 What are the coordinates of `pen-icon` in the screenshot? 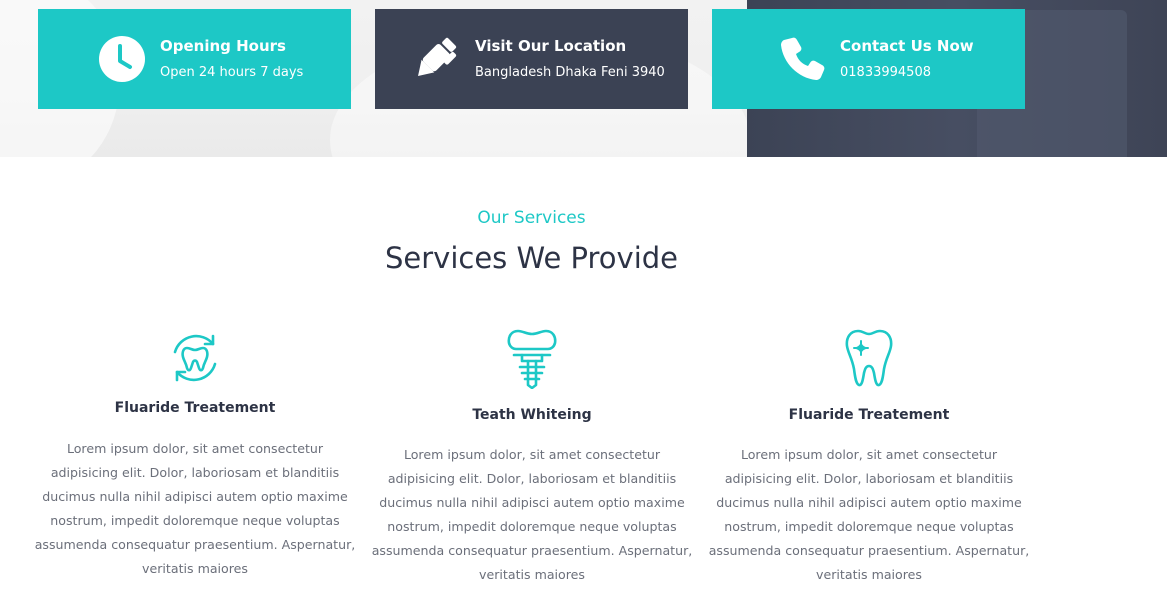 It's located at (435, 59).